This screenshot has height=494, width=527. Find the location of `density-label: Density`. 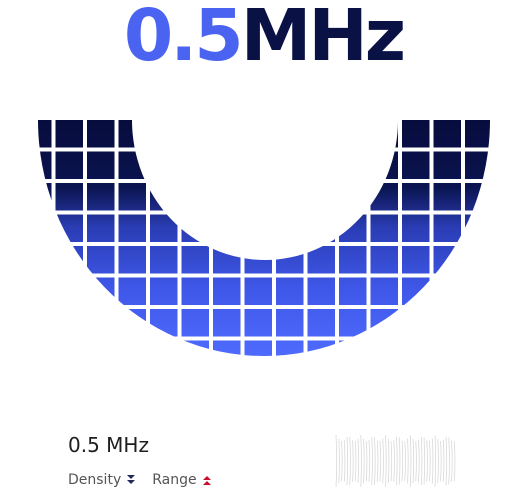

density-label: Density is located at coordinates (95, 480).